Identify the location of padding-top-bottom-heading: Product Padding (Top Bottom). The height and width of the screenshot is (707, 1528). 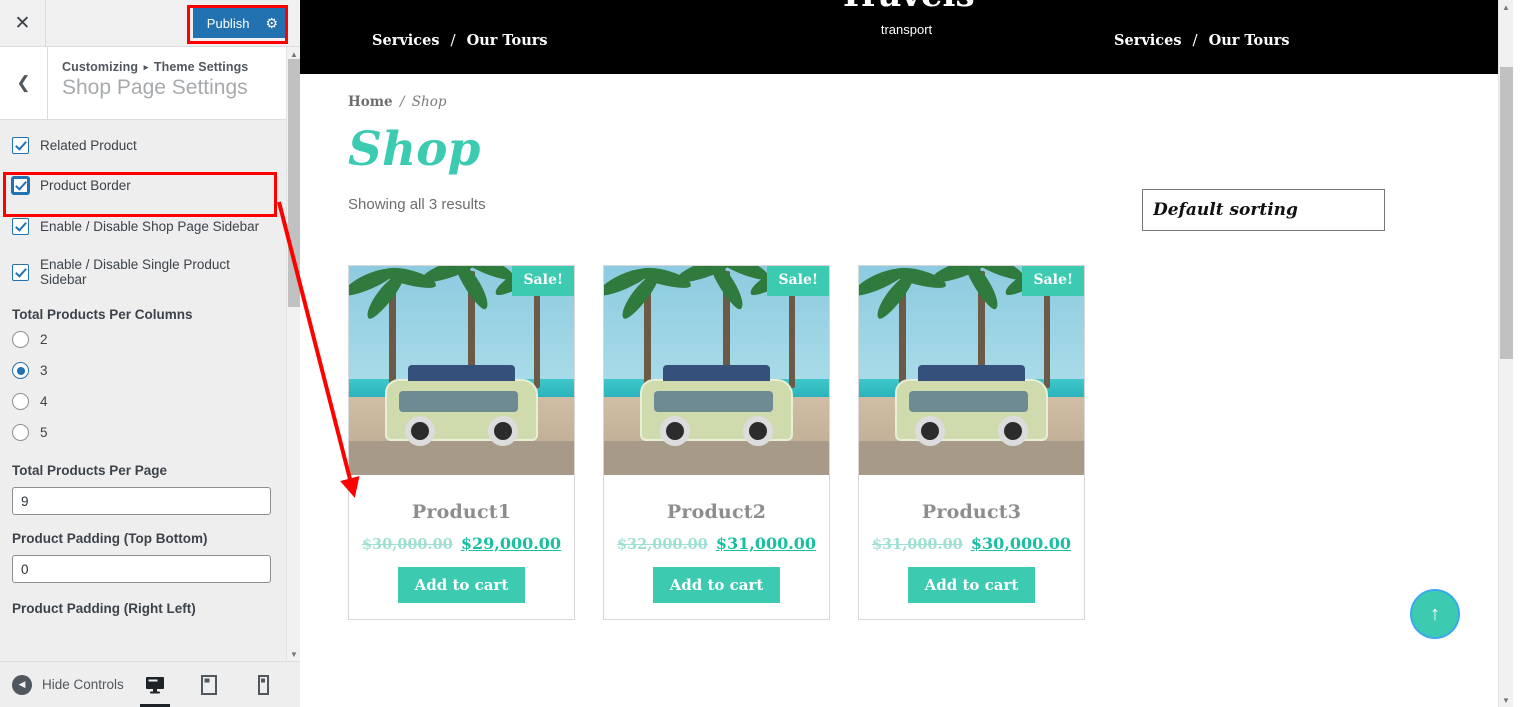
(110, 538).